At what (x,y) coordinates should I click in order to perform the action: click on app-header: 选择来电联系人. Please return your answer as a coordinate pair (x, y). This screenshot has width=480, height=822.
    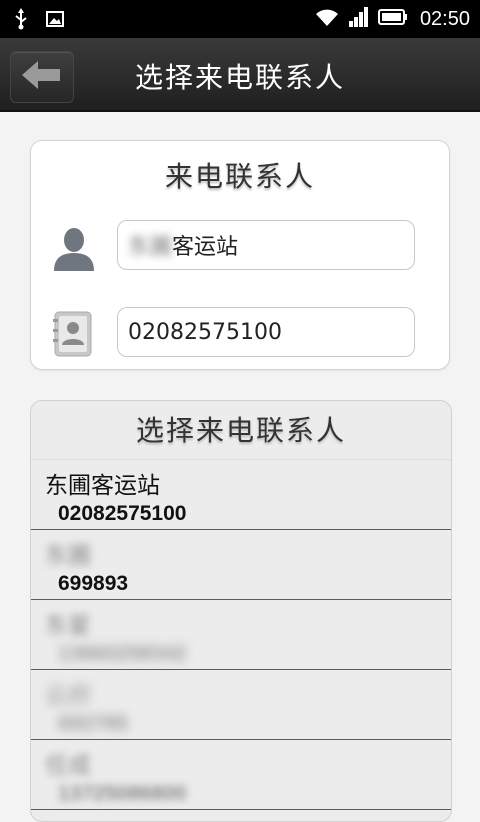
    Looking at the image, I should click on (240, 75).